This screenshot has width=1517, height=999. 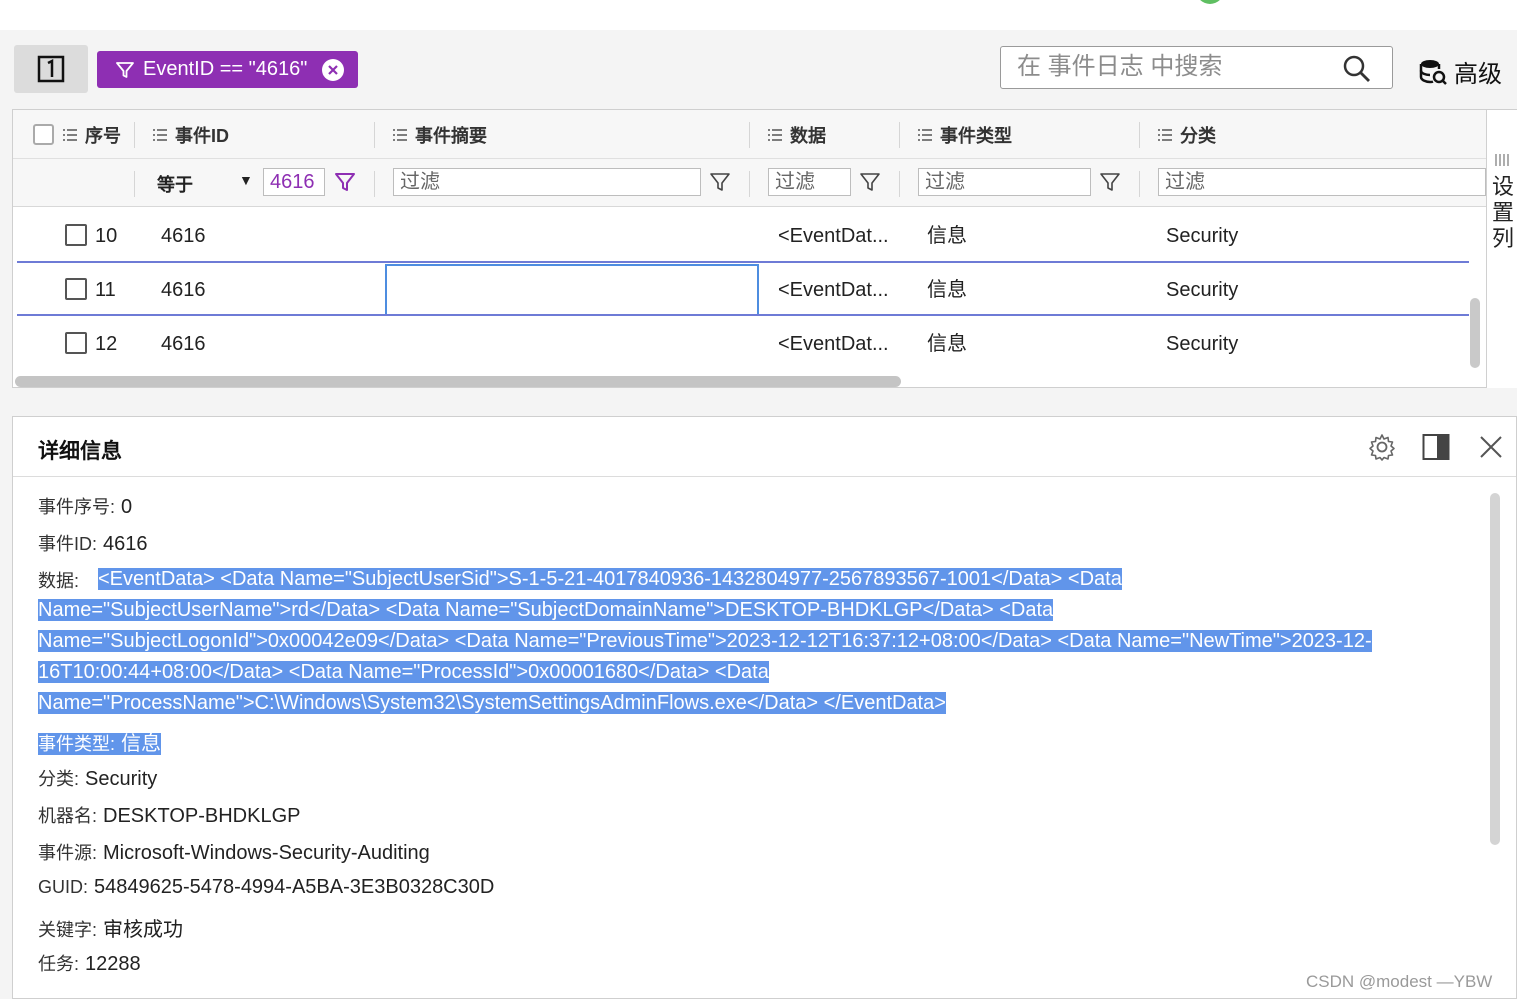 I want to click on grid-horizontal-scrollbar, so click(x=458, y=381).